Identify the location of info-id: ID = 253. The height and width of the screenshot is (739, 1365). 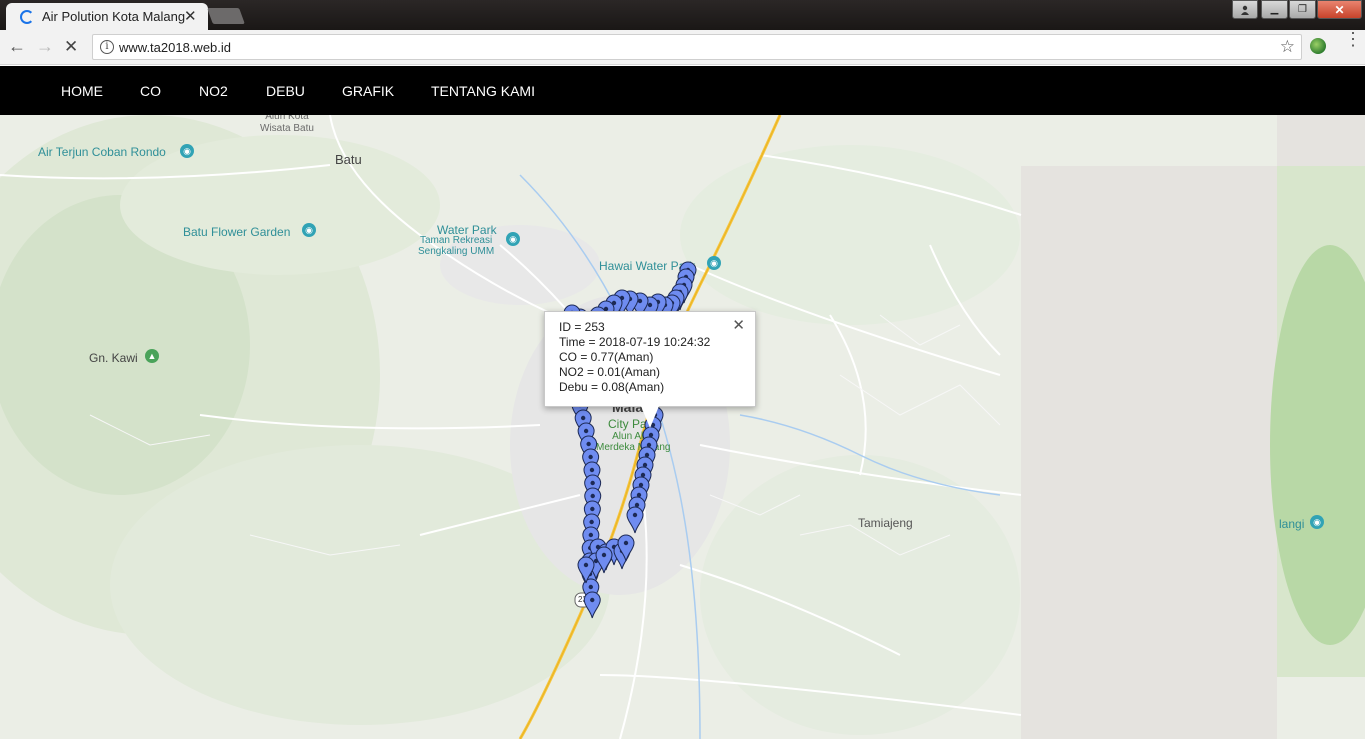
(582, 327).